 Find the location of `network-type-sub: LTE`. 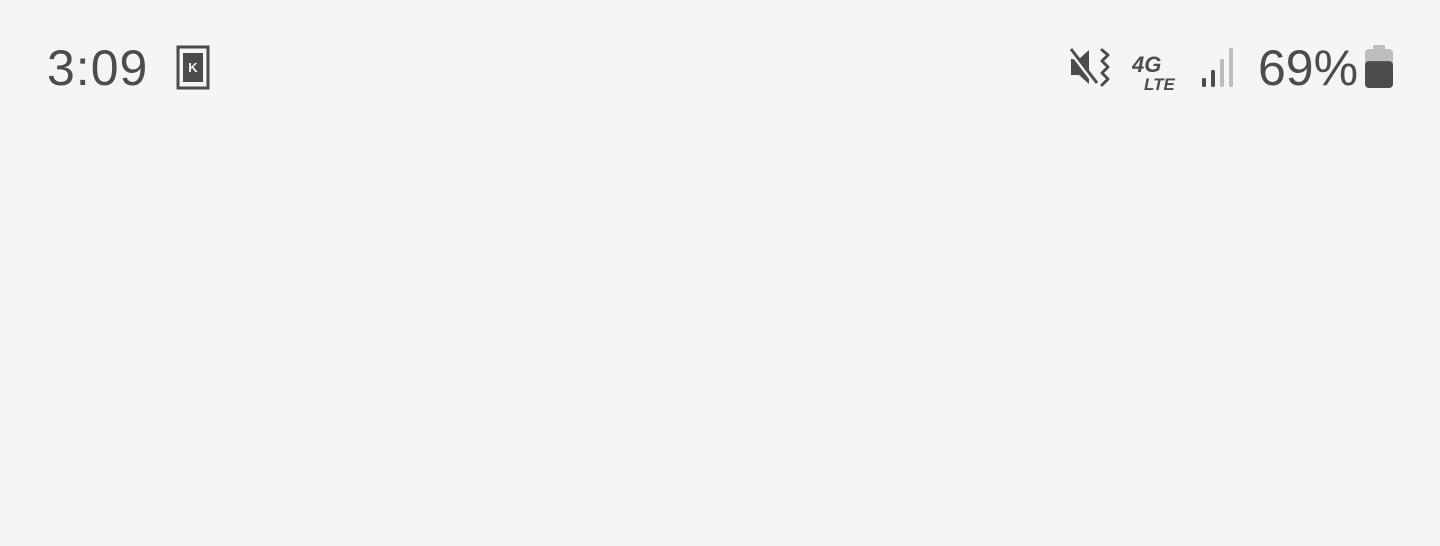

network-type-sub: LTE is located at coordinates (1160, 83).